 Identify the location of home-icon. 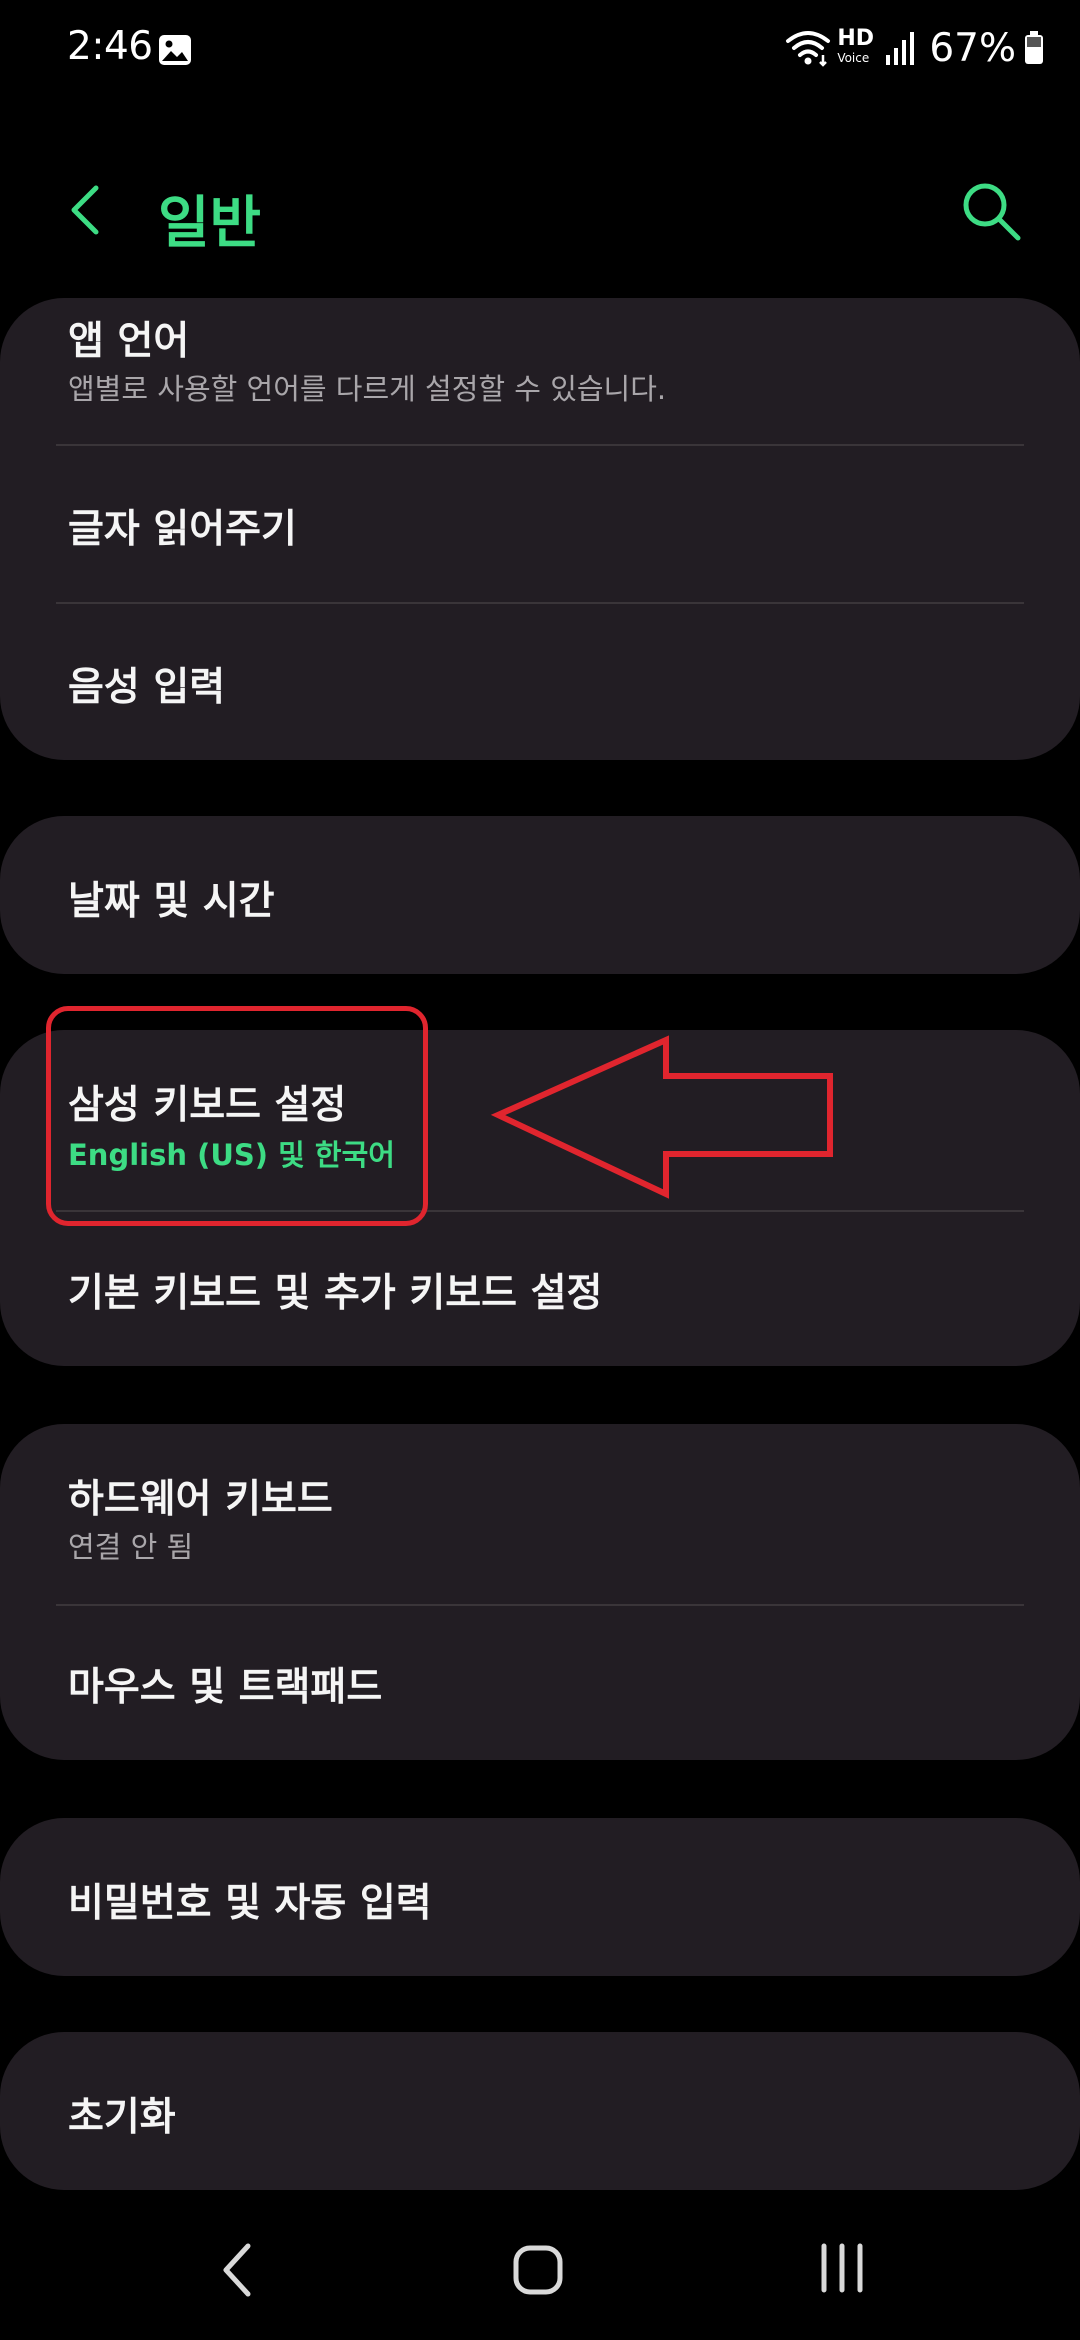
(538, 2270).